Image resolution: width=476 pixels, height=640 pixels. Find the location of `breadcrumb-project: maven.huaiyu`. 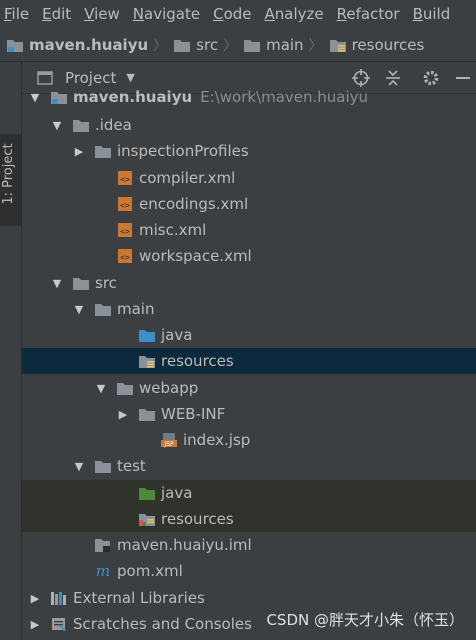

breadcrumb-project: maven.huaiyu is located at coordinates (77, 45).